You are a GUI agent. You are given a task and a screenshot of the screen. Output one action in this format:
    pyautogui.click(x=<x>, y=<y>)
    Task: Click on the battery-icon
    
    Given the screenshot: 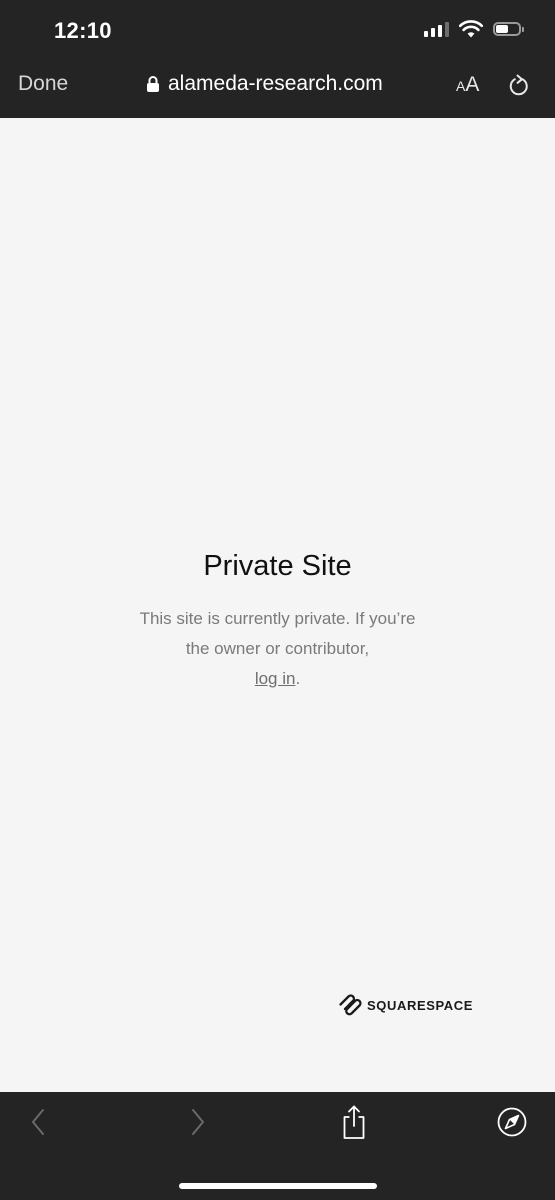 What is the action you would take?
    pyautogui.click(x=508, y=29)
    